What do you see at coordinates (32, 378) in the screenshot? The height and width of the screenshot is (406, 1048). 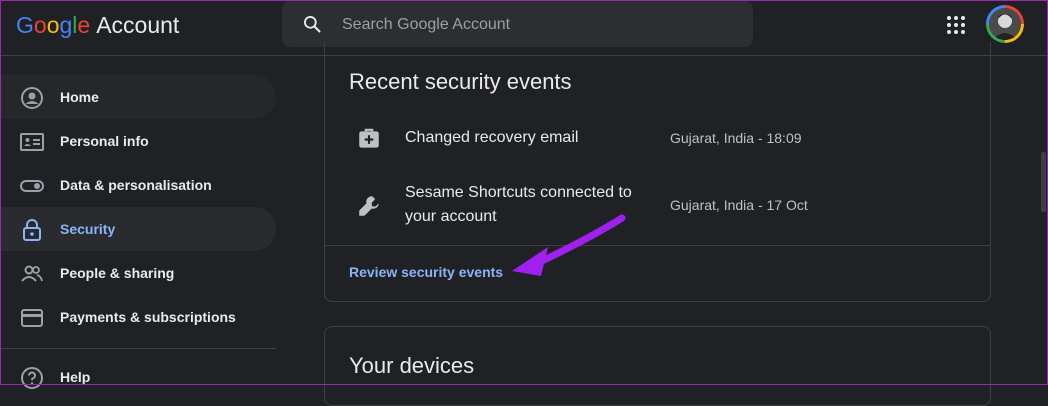 I see `help-icon` at bounding box center [32, 378].